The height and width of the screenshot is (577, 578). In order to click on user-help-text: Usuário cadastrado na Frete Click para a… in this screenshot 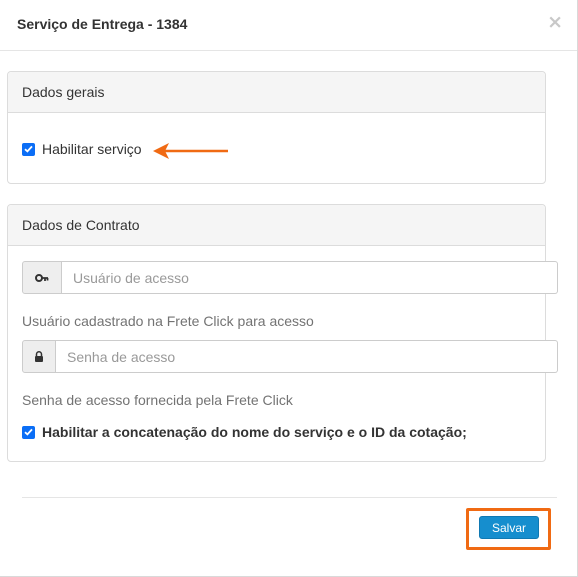, I will do `click(168, 321)`.